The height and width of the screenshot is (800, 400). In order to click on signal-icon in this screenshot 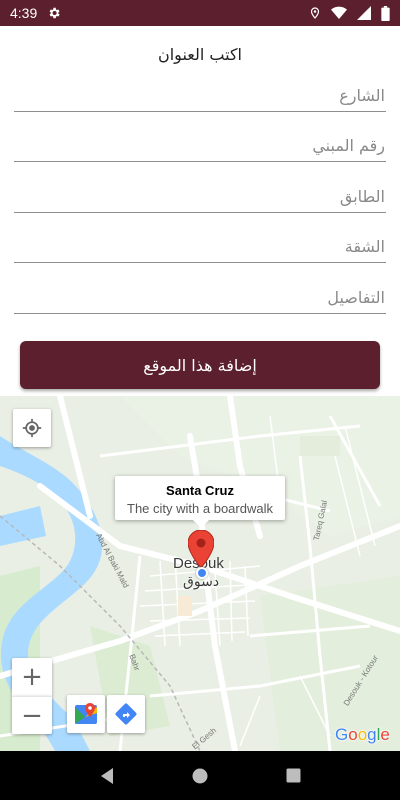, I will do `click(364, 13)`.